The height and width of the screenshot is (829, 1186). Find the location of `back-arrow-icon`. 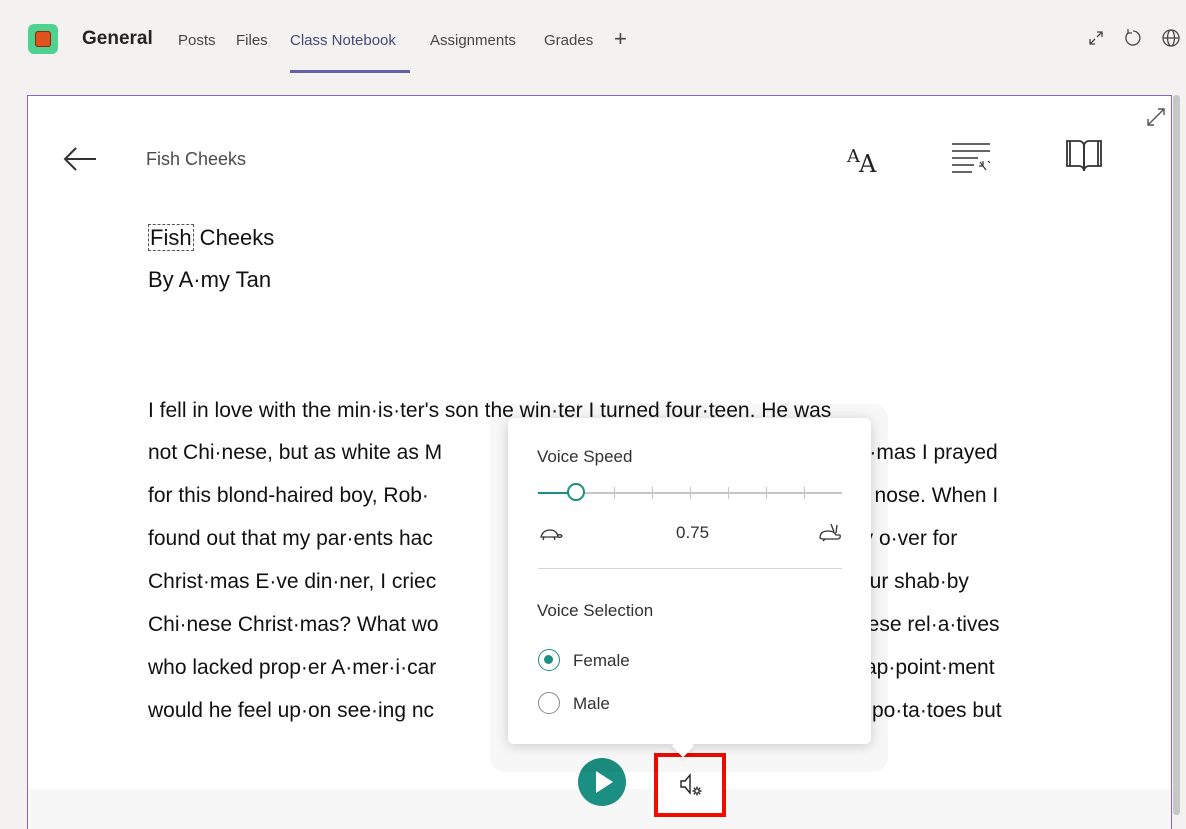

back-arrow-icon is located at coordinates (80, 159).